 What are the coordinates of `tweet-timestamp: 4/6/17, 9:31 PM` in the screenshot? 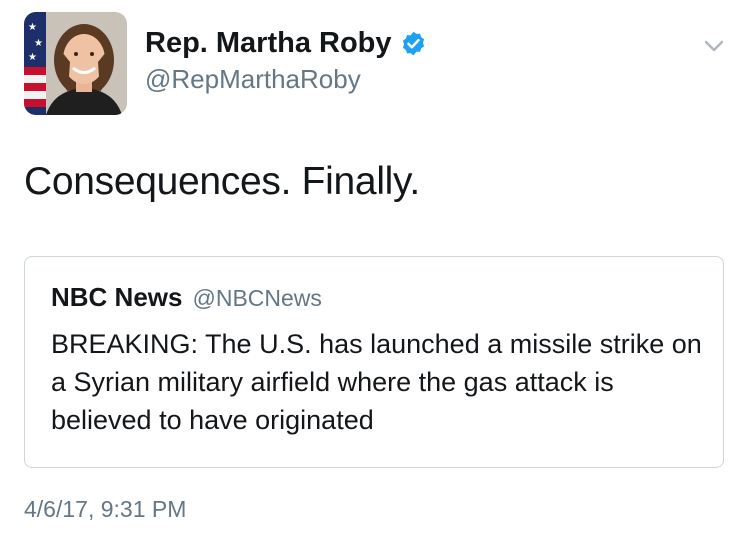 It's located at (105, 509).